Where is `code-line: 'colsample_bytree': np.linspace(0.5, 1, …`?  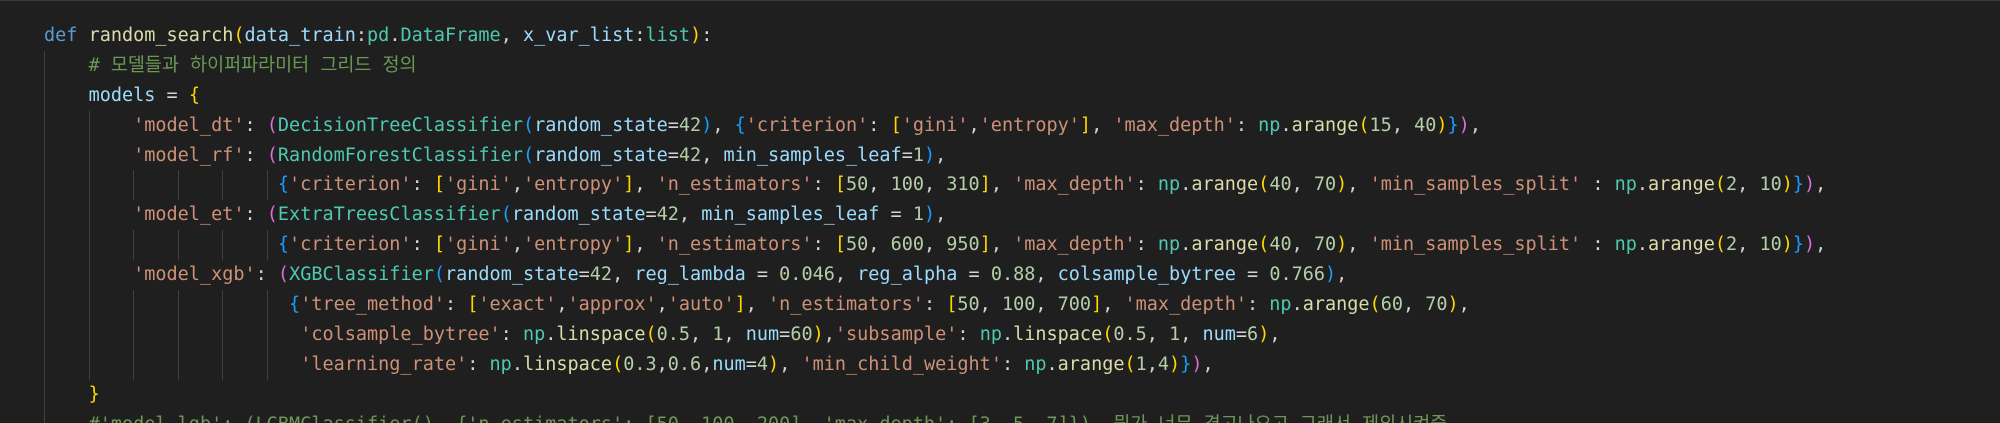
code-line: 'colsample_bytree': np.linspace(0.5, 1, … is located at coordinates (913, 334).